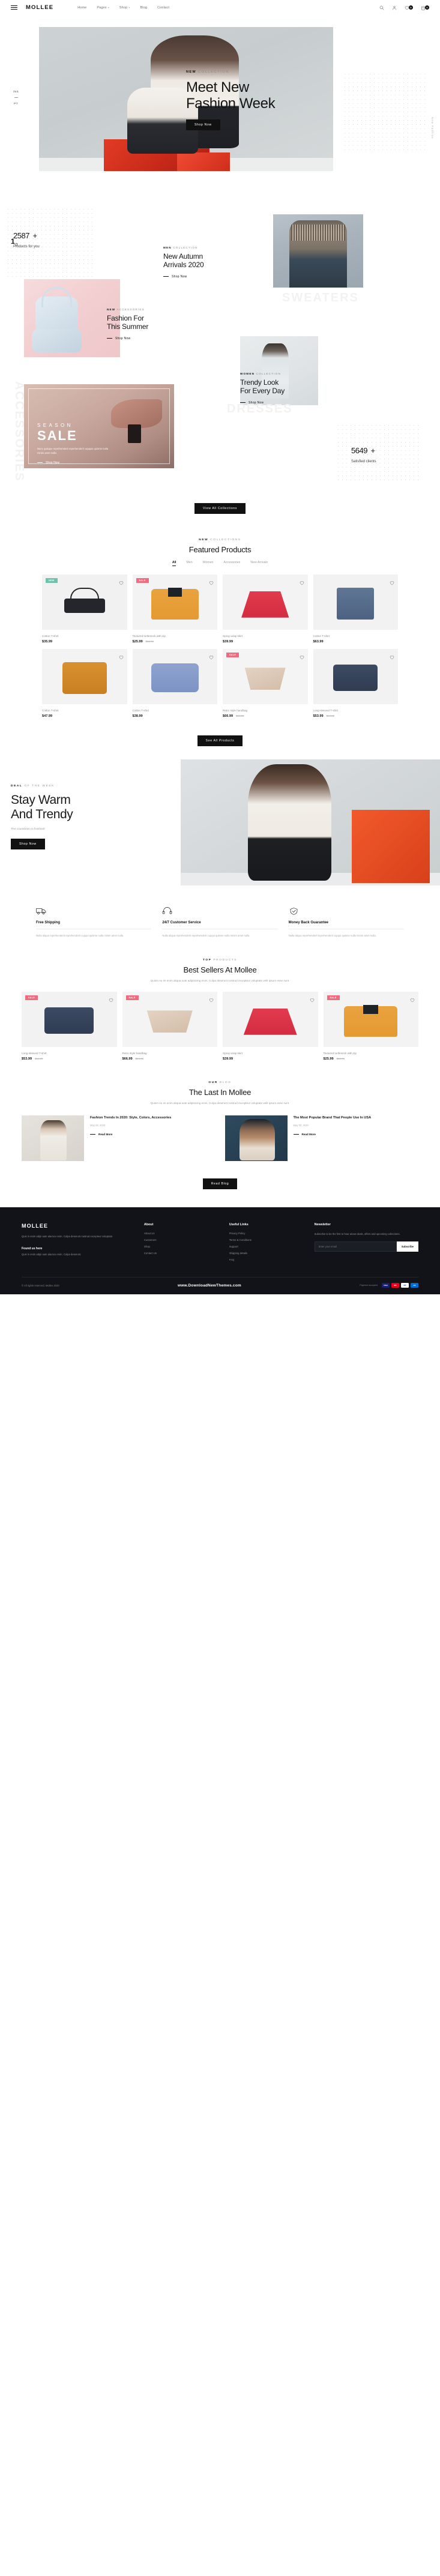 This screenshot has height=2576, width=440. What do you see at coordinates (72, 318) in the screenshot?
I see `category-image-accessories` at bounding box center [72, 318].